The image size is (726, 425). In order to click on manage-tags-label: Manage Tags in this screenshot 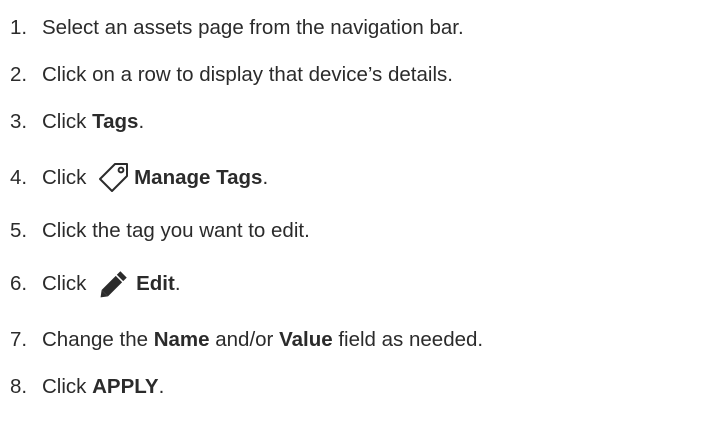, I will do `click(198, 177)`.